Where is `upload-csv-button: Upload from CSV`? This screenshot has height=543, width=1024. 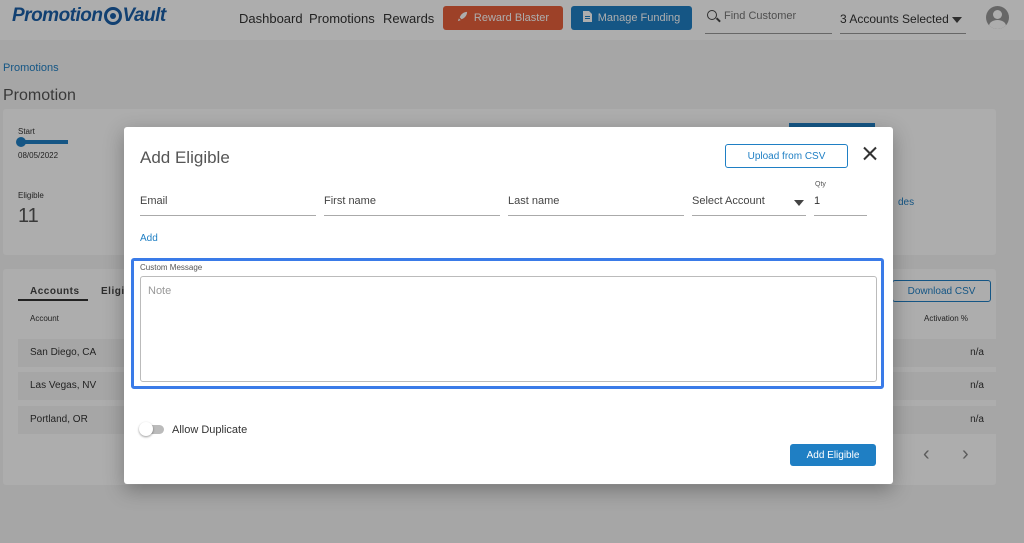
upload-csv-button: Upload from CSV is located at coordinates (786, 156).